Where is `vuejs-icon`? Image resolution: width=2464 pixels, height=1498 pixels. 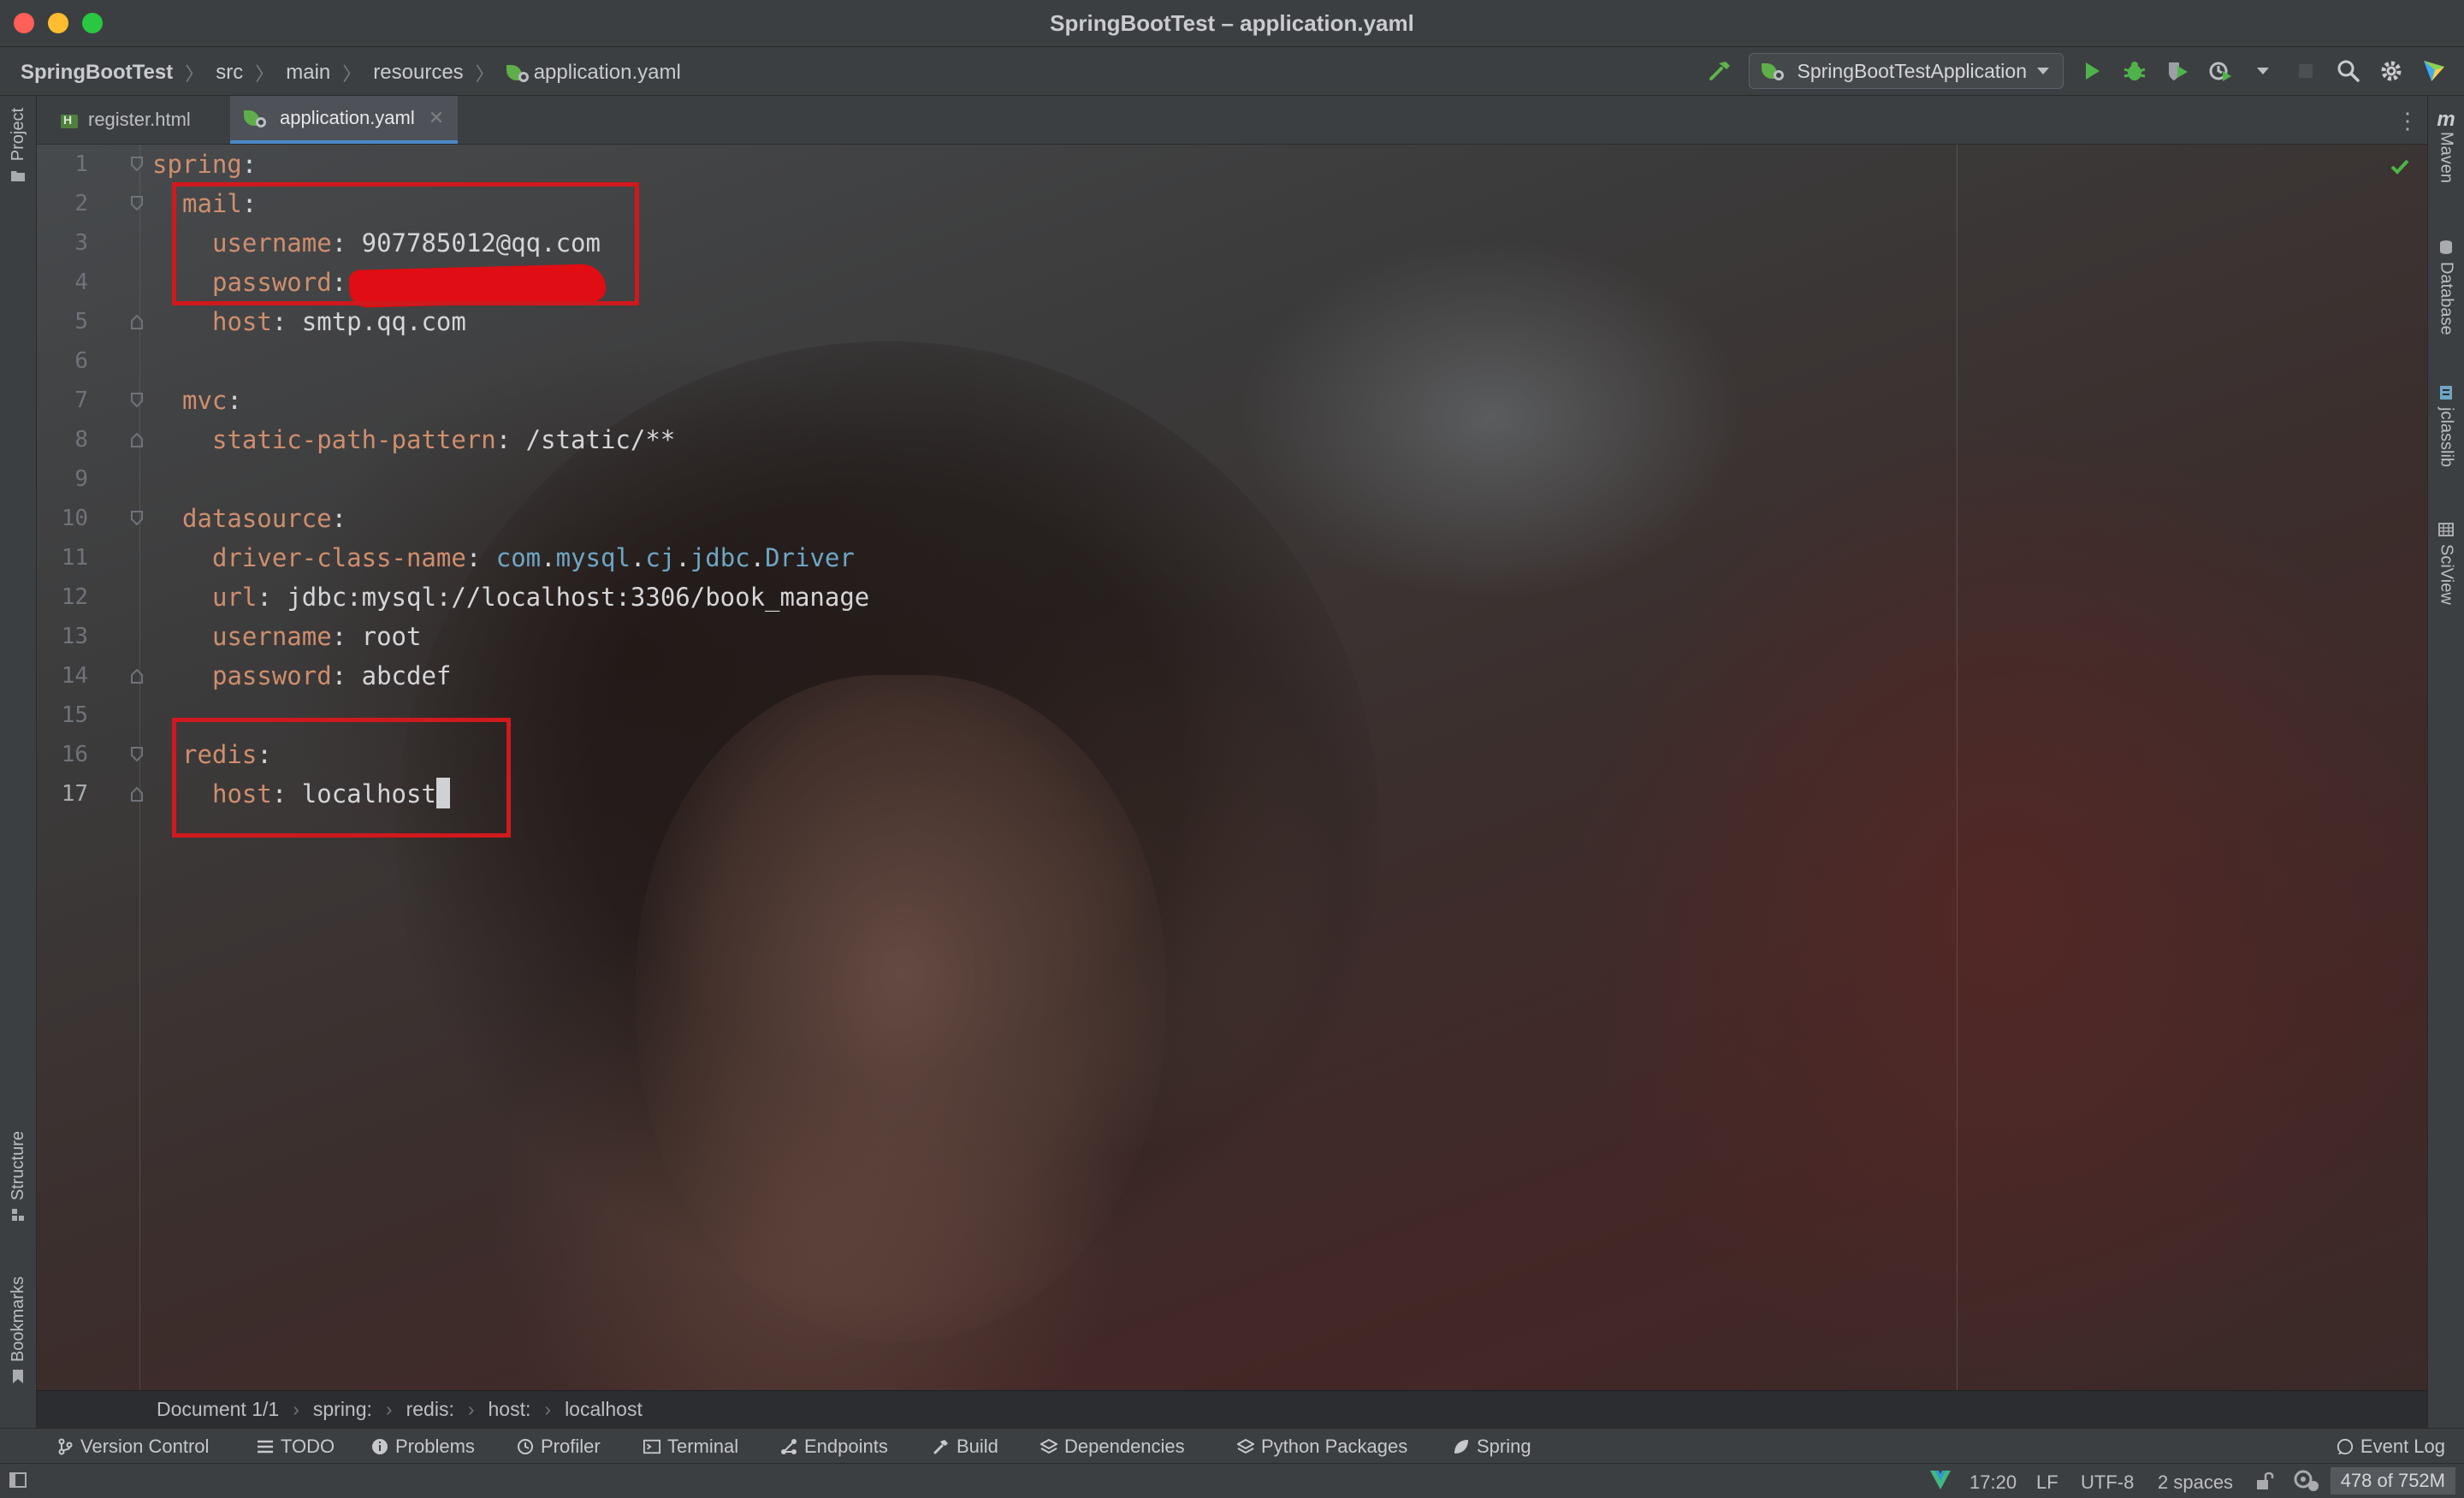 vuejs-icon is located at coordinates (1940, 1483).